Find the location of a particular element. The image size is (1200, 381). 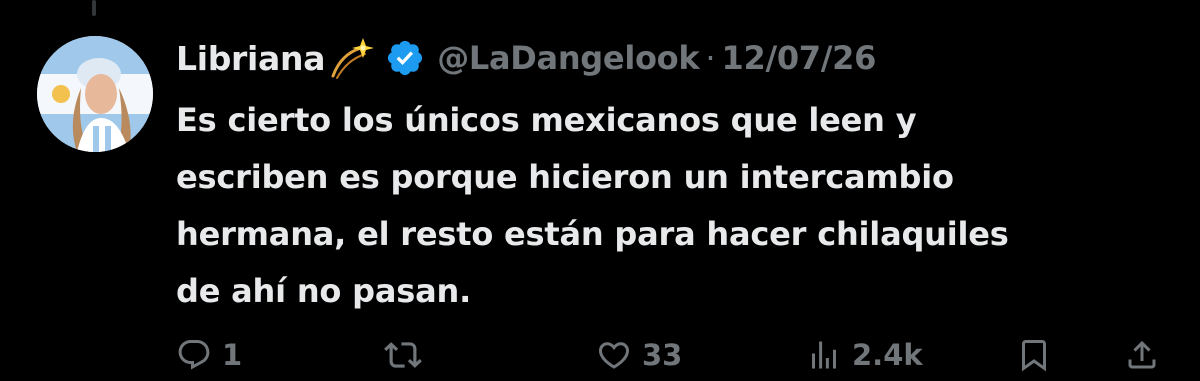

views-button: 2.4k is located at coordinates (864, 355).